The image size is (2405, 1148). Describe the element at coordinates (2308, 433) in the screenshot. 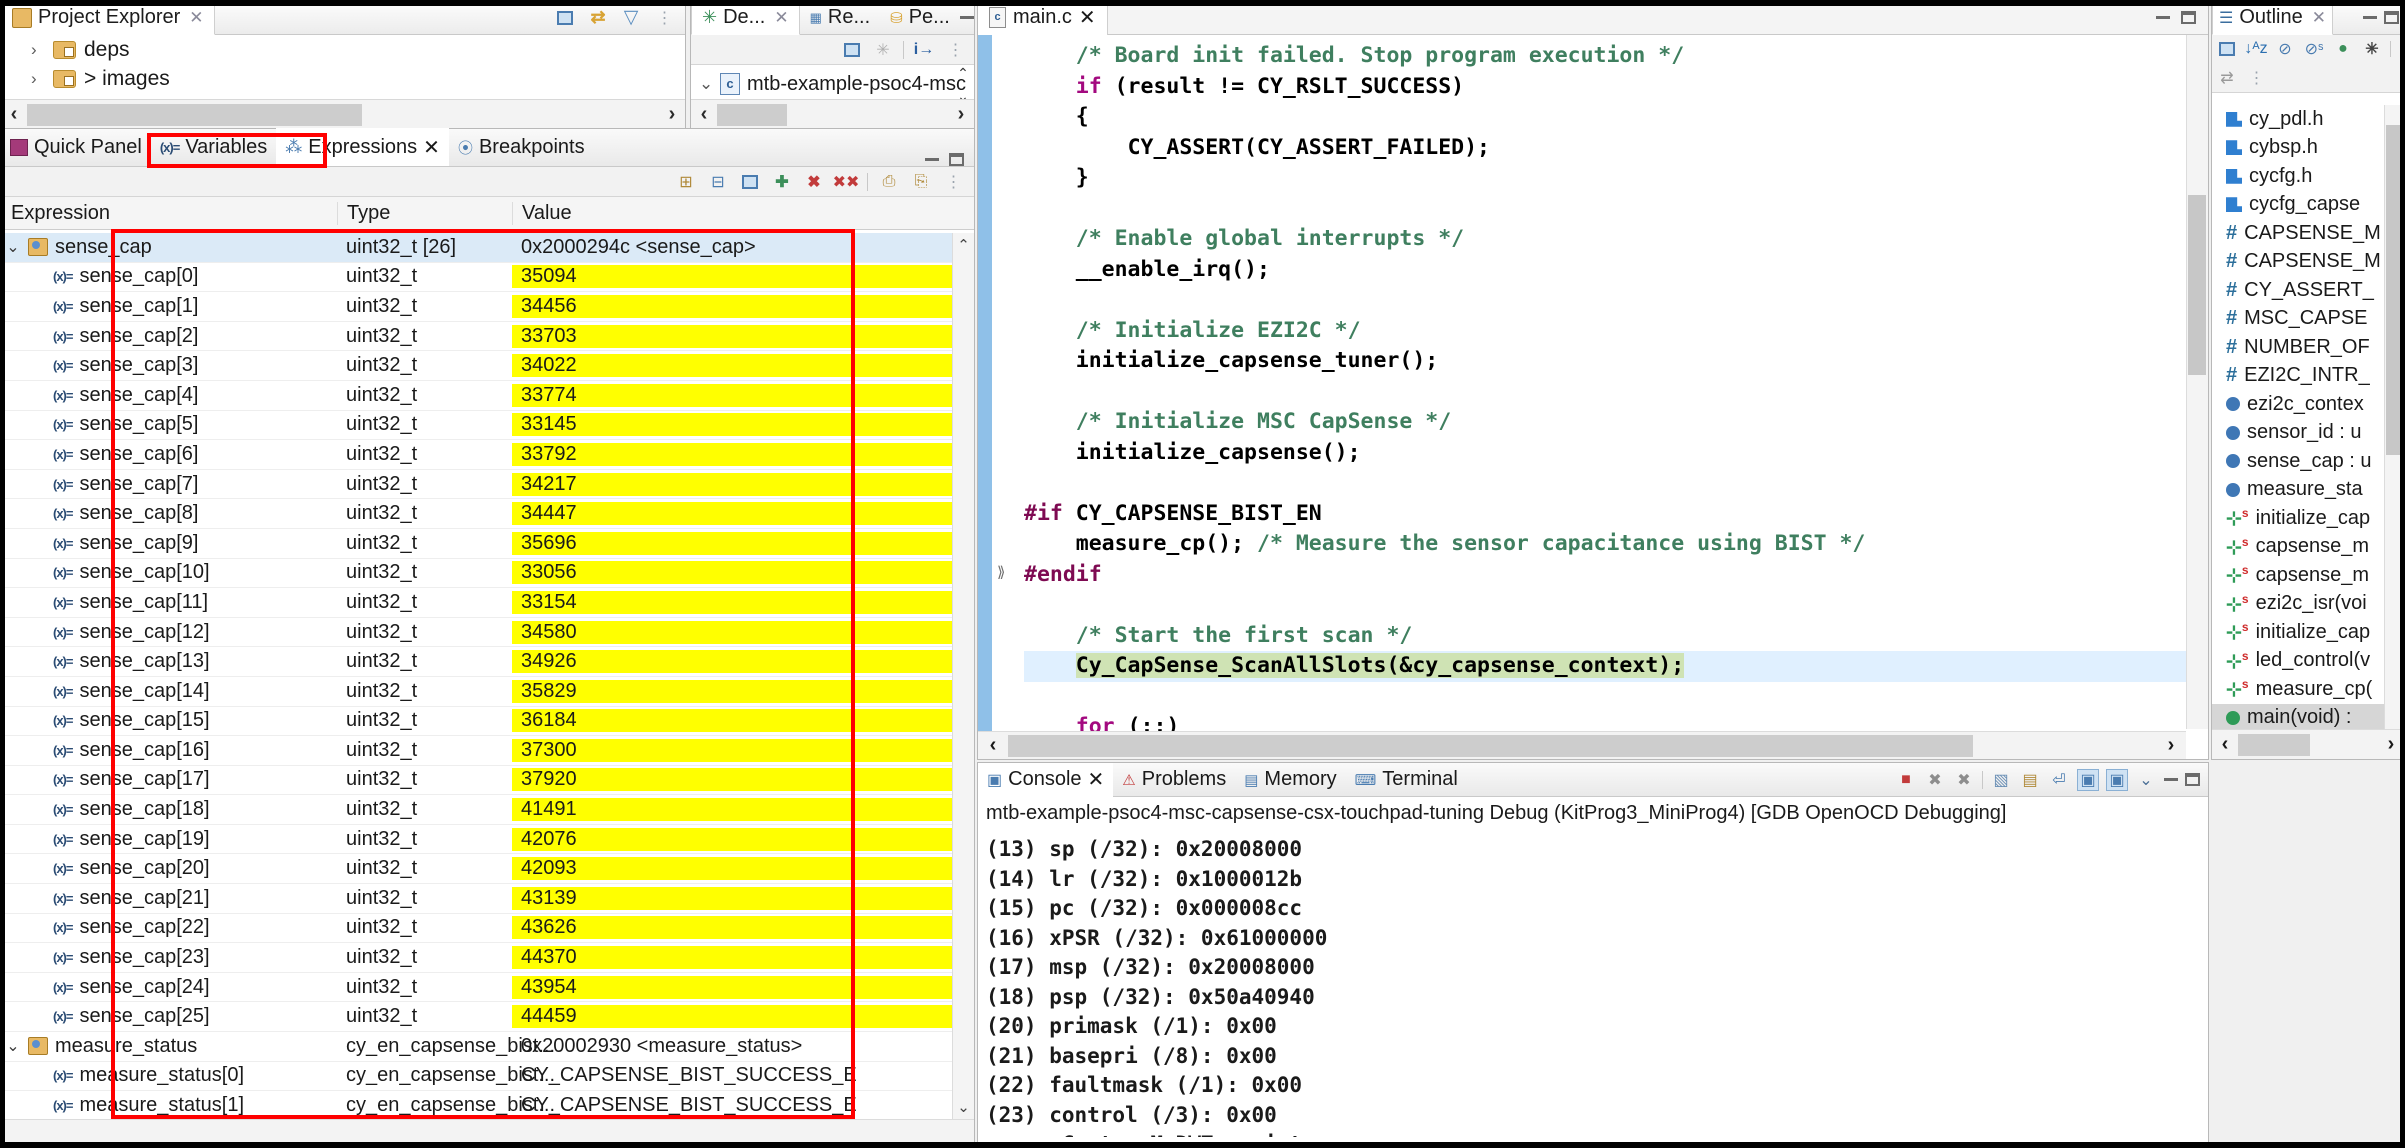

I see `outline-item: sensor_id : u` at that location.